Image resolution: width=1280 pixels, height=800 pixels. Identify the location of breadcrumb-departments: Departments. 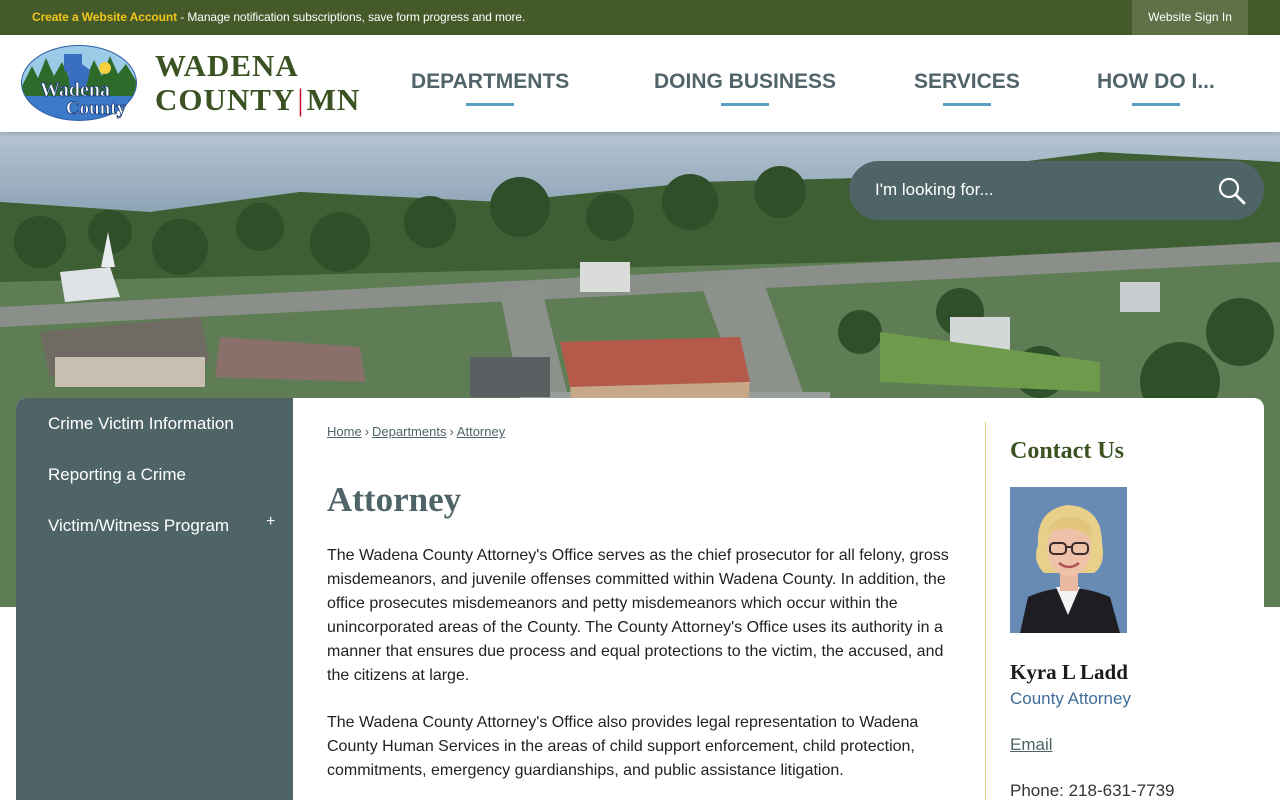
(409, 431).